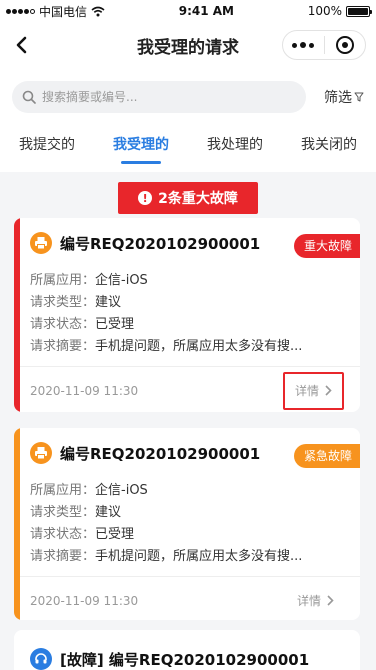 This screenshot has height=670, width=376. I want to click on alert-wrap: ! 2条重大故障, so click(188, 196).